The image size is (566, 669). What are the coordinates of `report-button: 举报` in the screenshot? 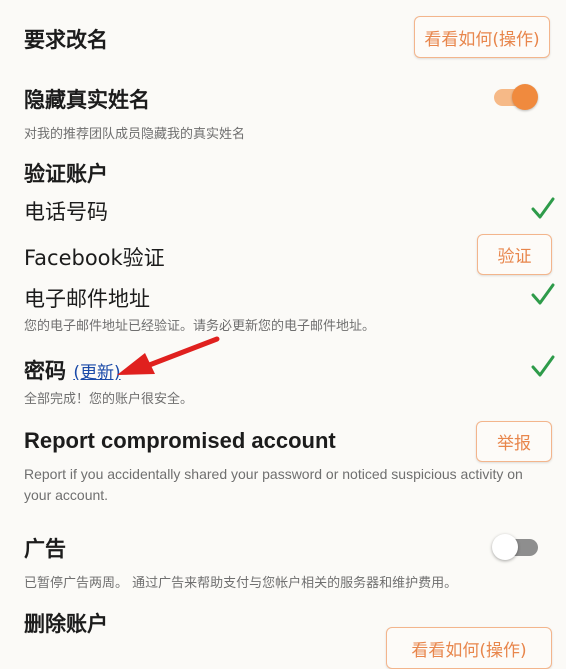 It's located at (514, 441).